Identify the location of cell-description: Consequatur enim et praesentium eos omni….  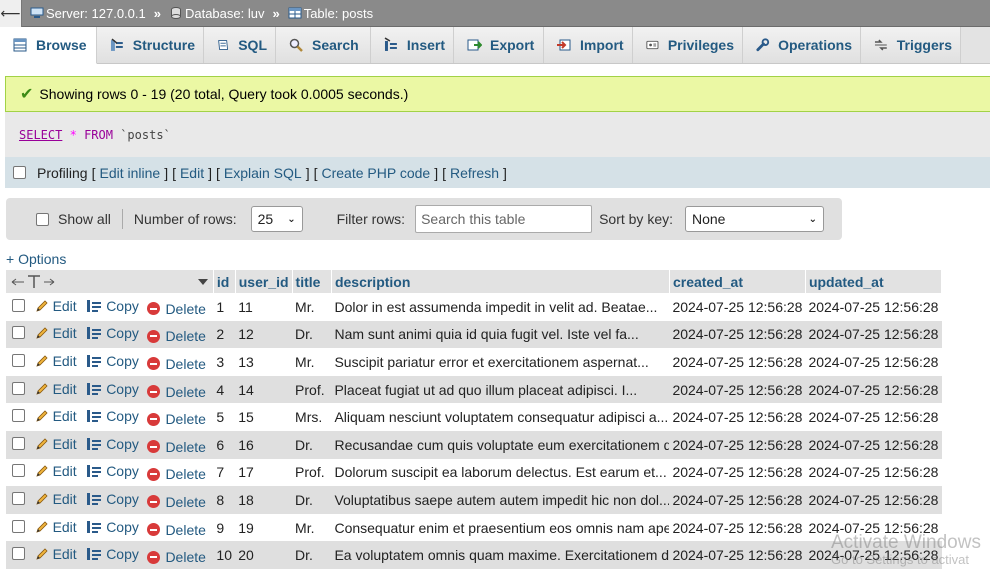
(500, 527).